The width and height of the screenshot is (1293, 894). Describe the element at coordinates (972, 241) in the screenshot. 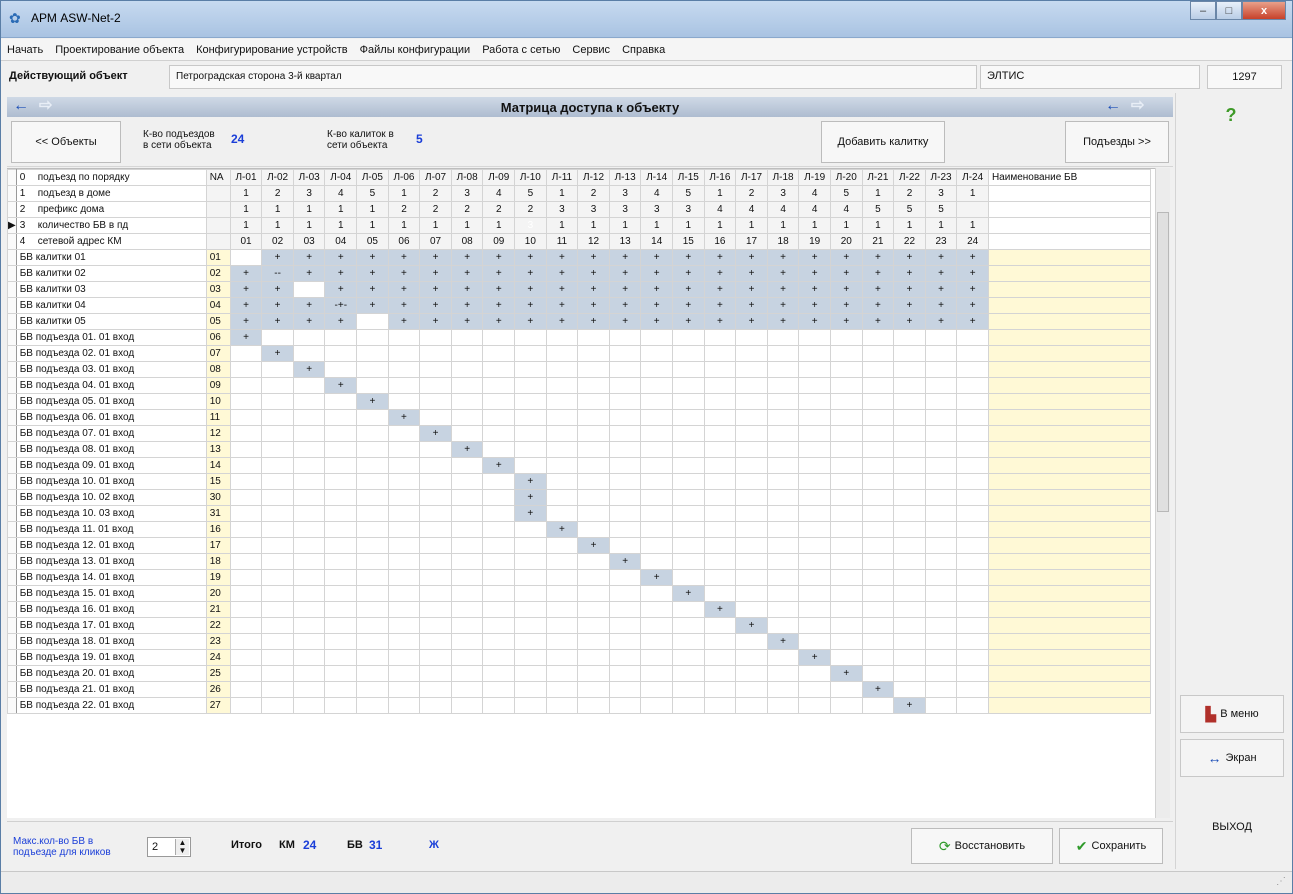

I see `header-cell: 24` at that location.